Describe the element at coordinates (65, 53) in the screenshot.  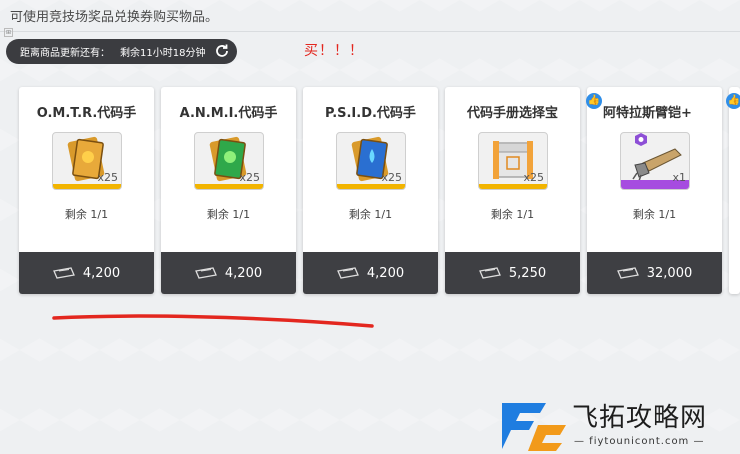
I see `refresh-label: 距离商品更新还有：` at that location.